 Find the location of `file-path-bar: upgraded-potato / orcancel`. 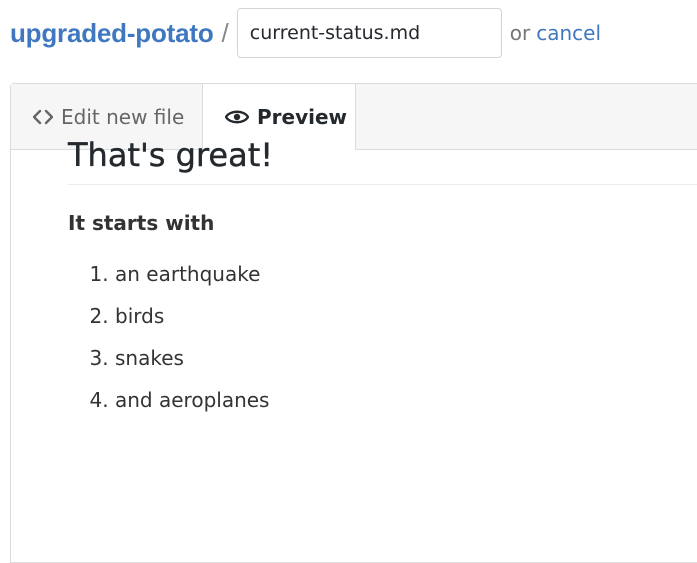

file-path-bar: upgraded-potato / orcancel is located at coordinates (305, 33).